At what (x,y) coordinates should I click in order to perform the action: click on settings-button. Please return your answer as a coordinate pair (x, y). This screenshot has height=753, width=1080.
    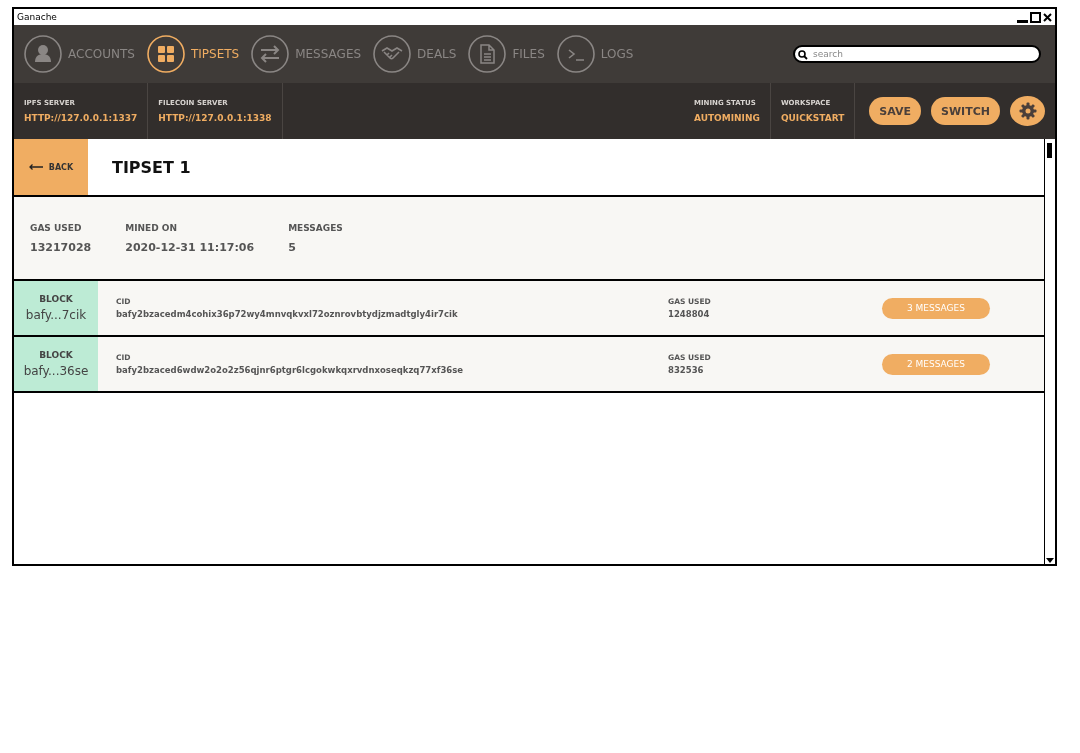
    Looking at the image, I should click on (1027, 111).